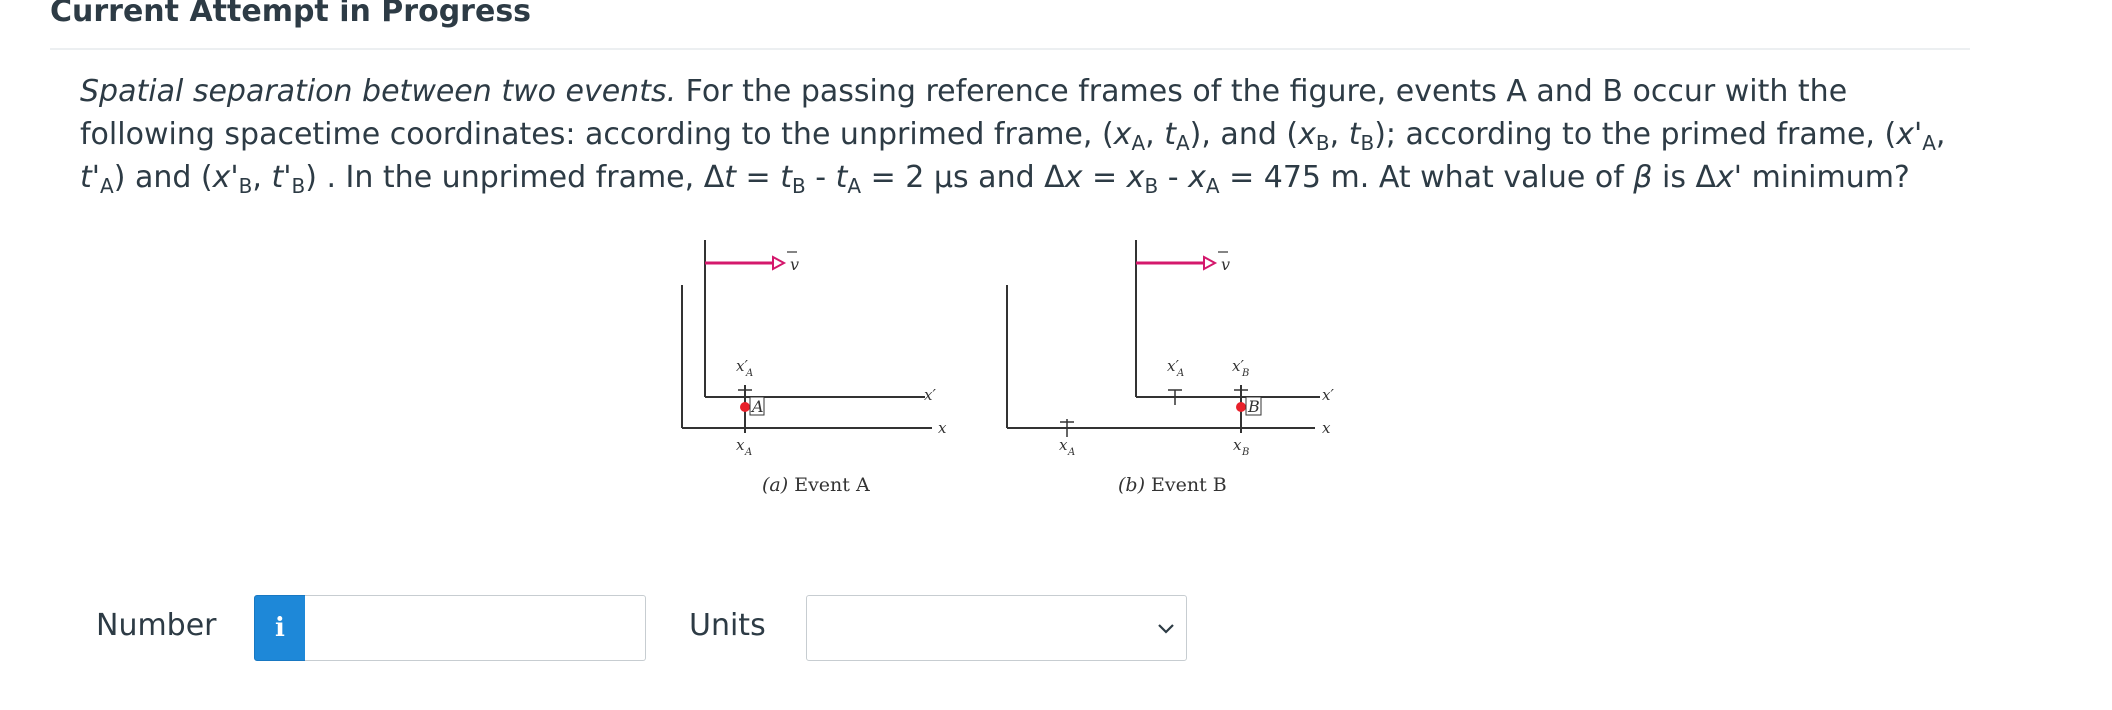  What do you see at coordinates (1237, 445) in the screenshot?
I see `label-xB-b: x` at bounding box center [1237, 445].